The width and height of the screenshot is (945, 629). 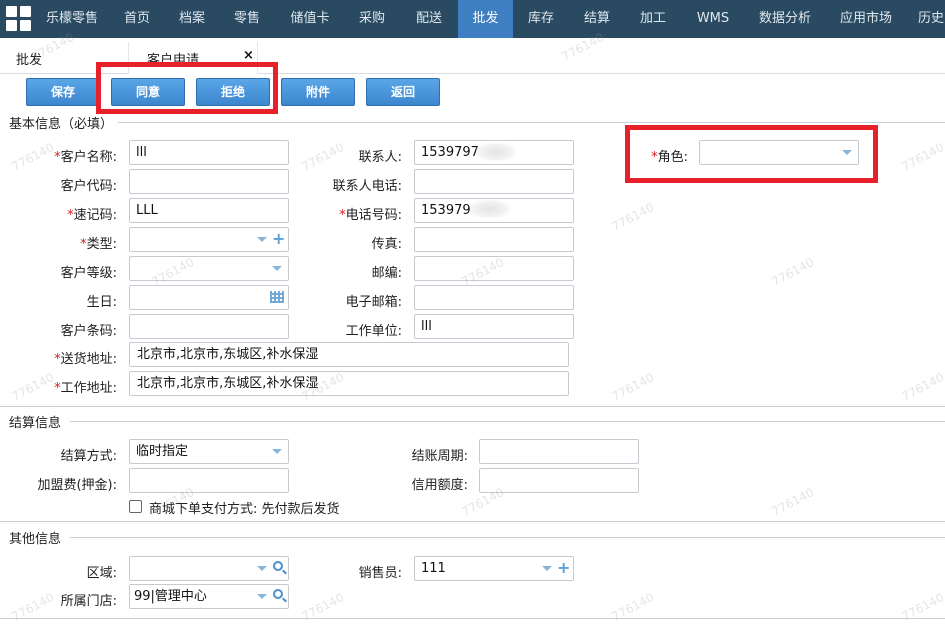 What do you see at coordinates (63, 92) in the screenshot?
I see `save-button: 保存` at bounding box center [63, 92].